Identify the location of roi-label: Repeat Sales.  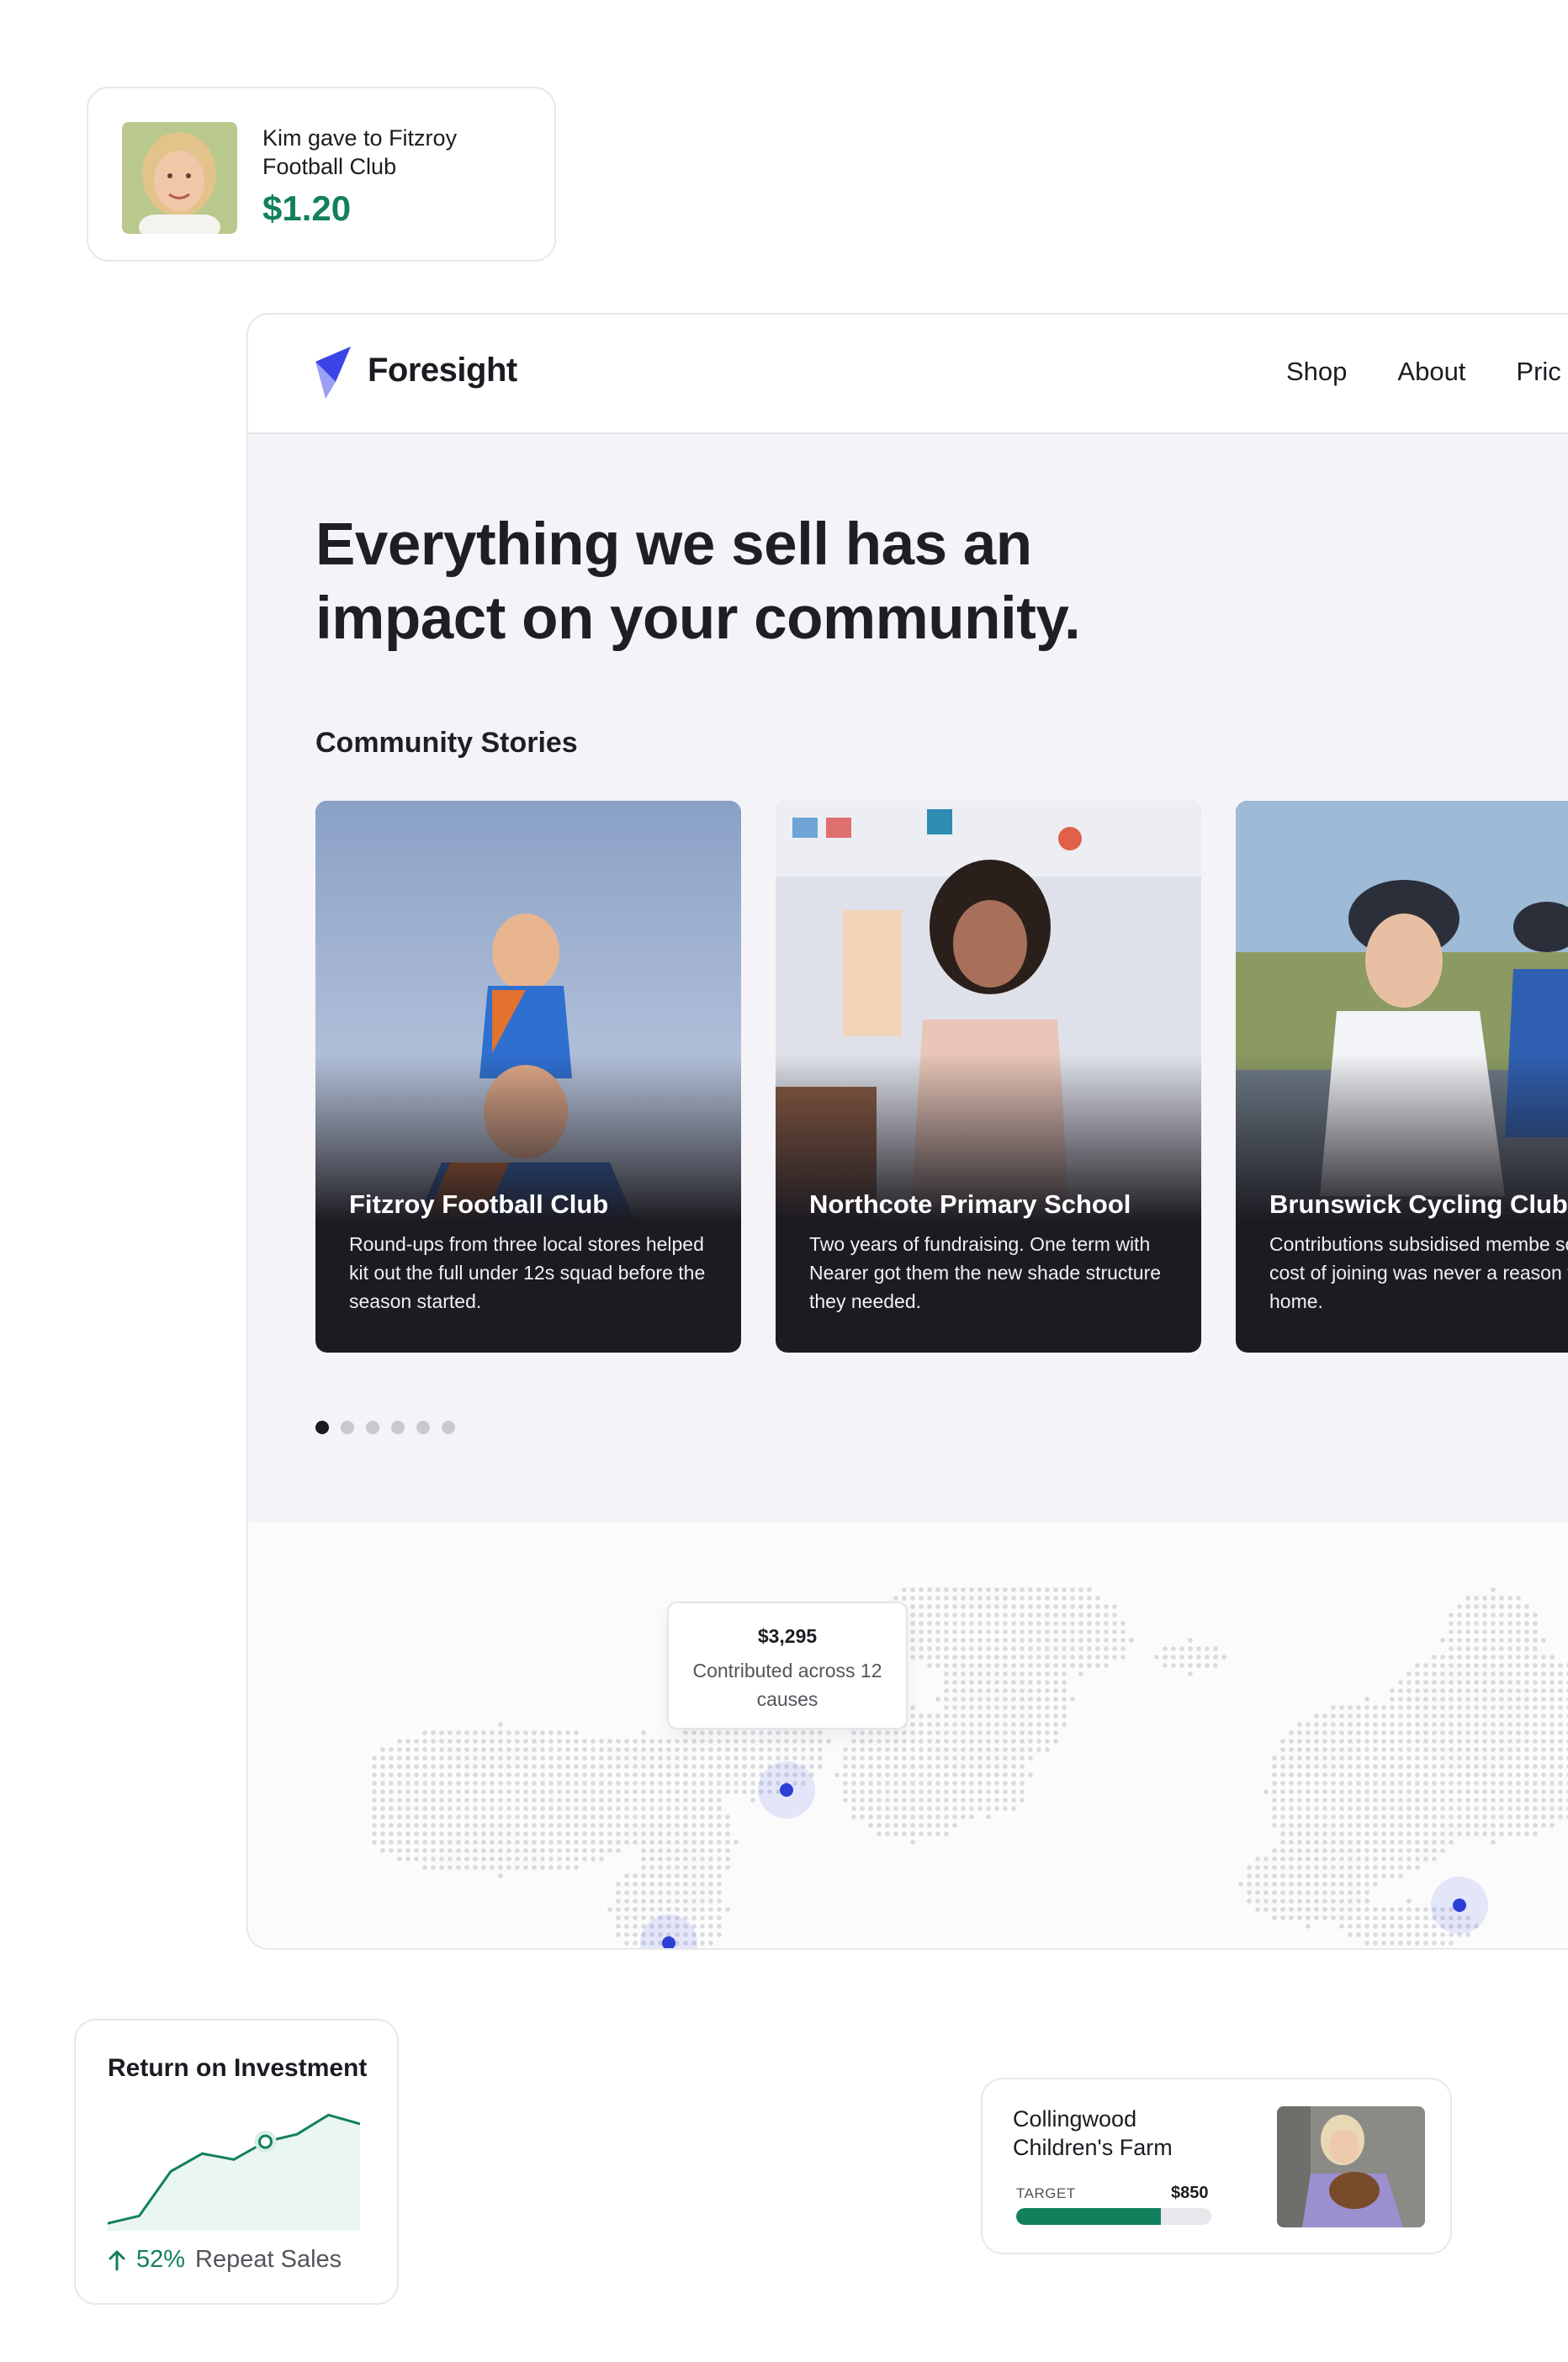
(268, 2260).